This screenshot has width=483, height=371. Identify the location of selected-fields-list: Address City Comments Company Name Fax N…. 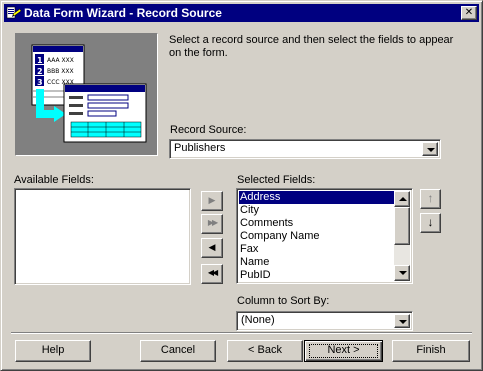
(324, 236).